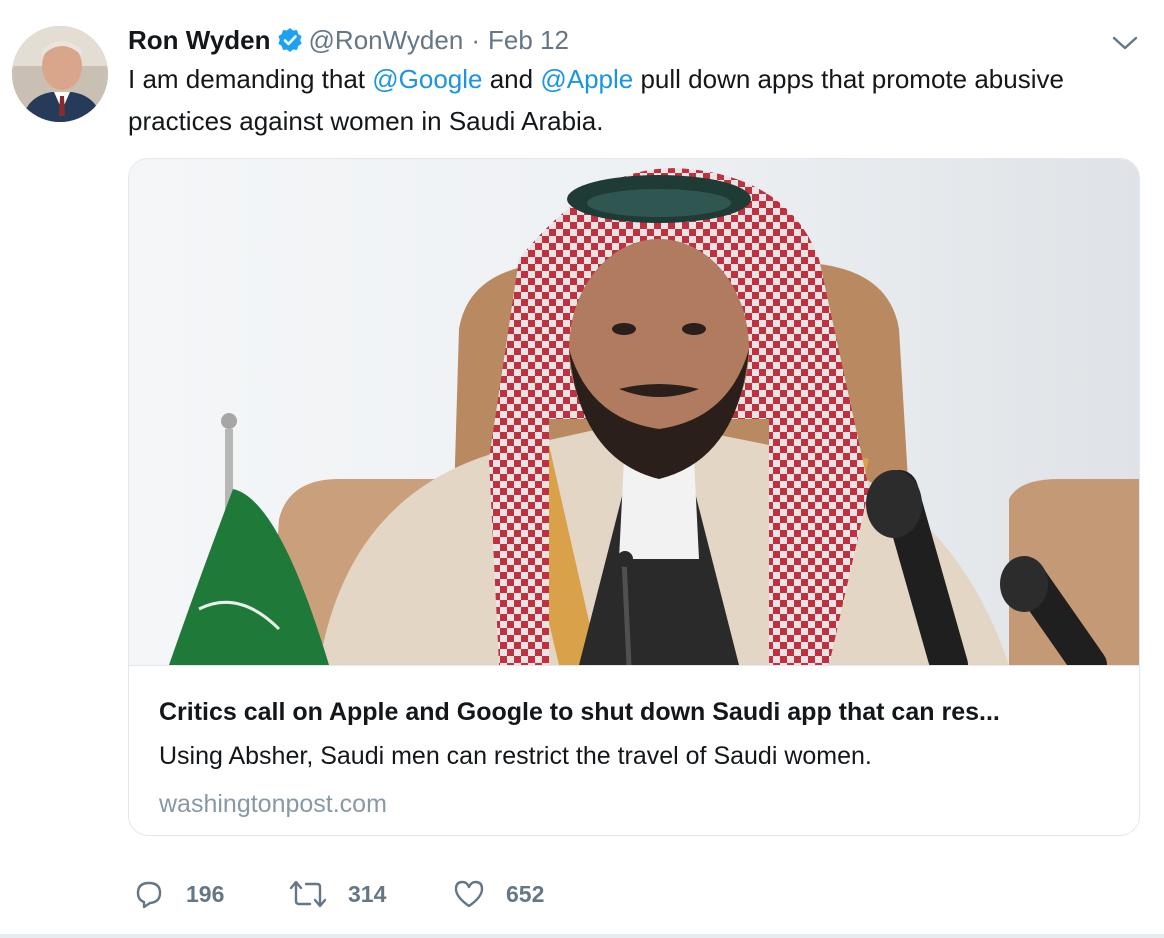  What do you see at coordinates (199, 40) in the screenshot?
I see `author-name: Ron Wyden` at bounding box center [199, 40].